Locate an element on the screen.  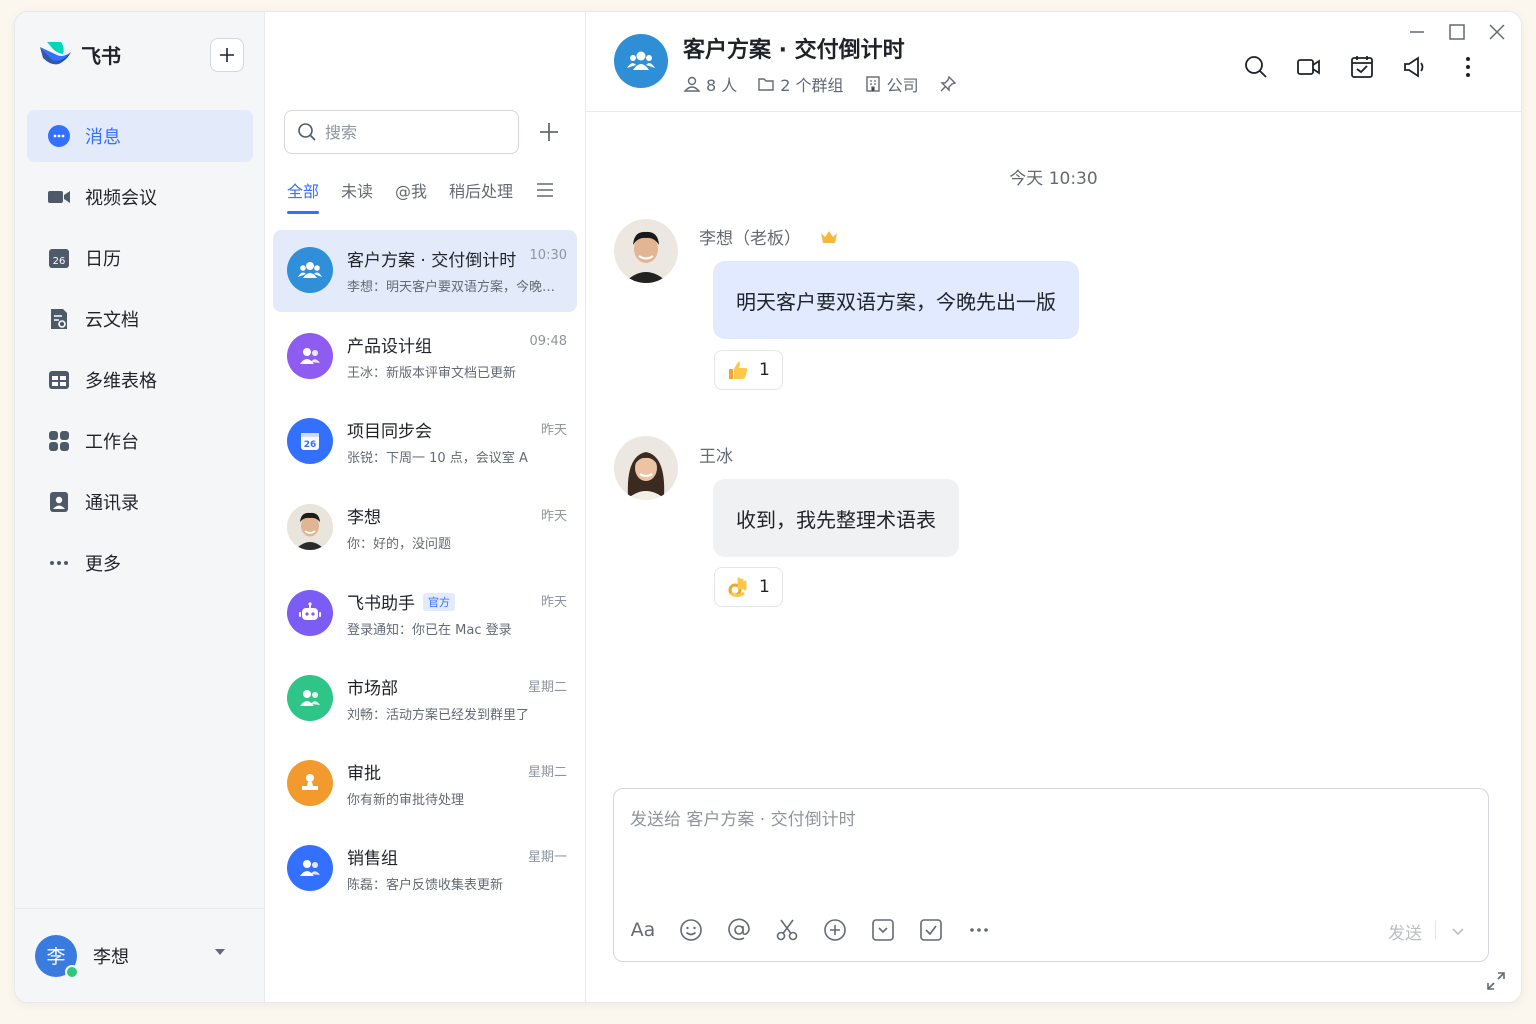
expand-icon is located at coordinates (1496, 981).